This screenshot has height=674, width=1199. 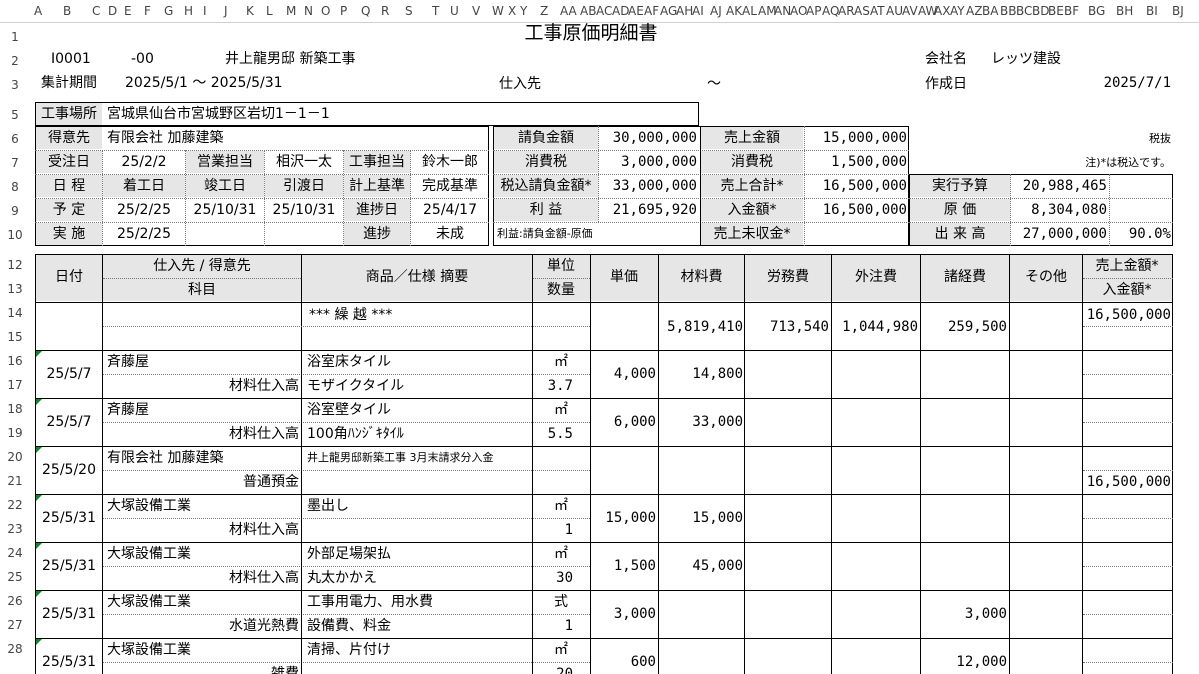 What do you see at coordinates (830, 11) in the screenshot?
I see `column-header: AQ` at bounding box center [830, 11].